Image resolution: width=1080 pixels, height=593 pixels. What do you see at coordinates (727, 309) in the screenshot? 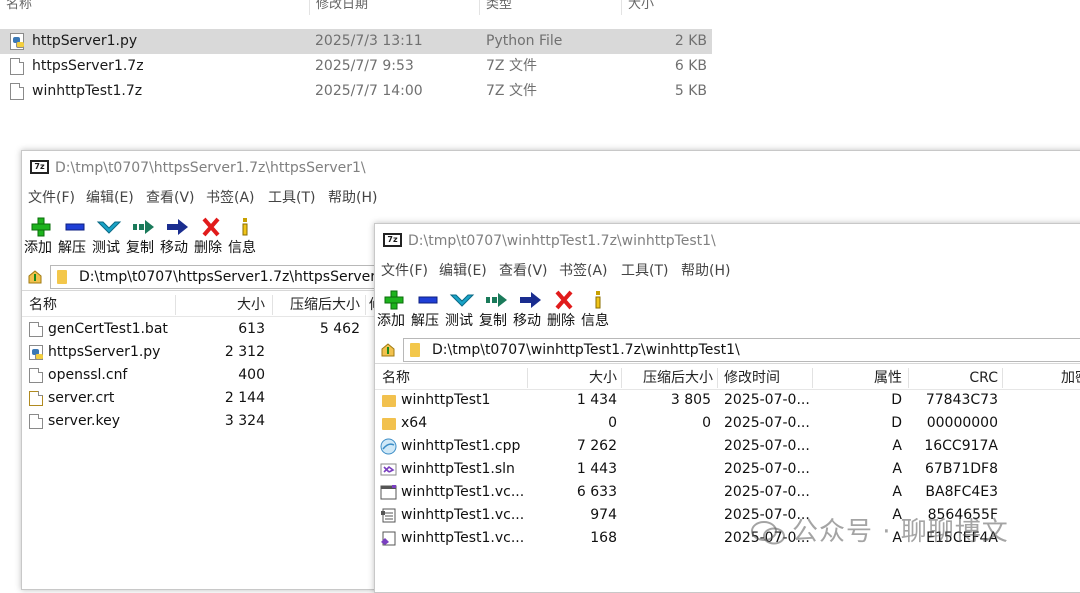
I see `toolbar: 添加 解压 测试 复制 移动 删除 信息` at bounding box center [727, 309].